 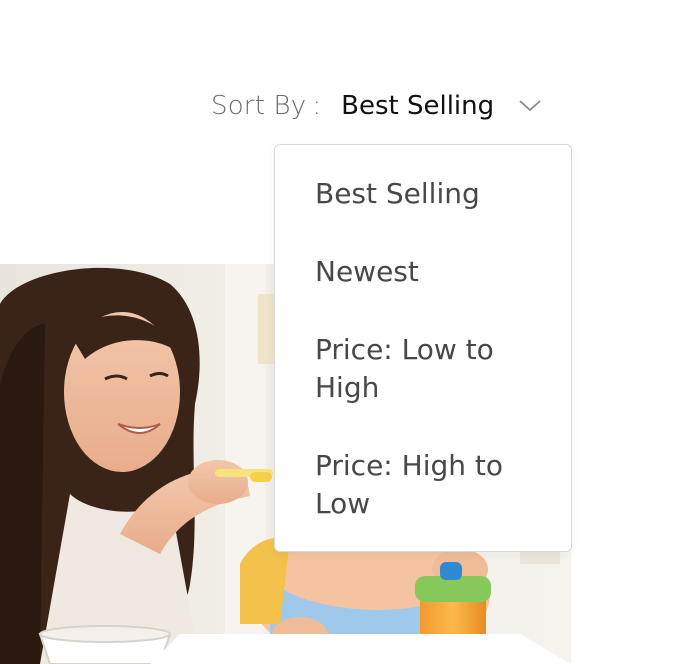 I want to click on sort-option-price-low-to-high: Price: Low to High, so click(x=433, y=369).